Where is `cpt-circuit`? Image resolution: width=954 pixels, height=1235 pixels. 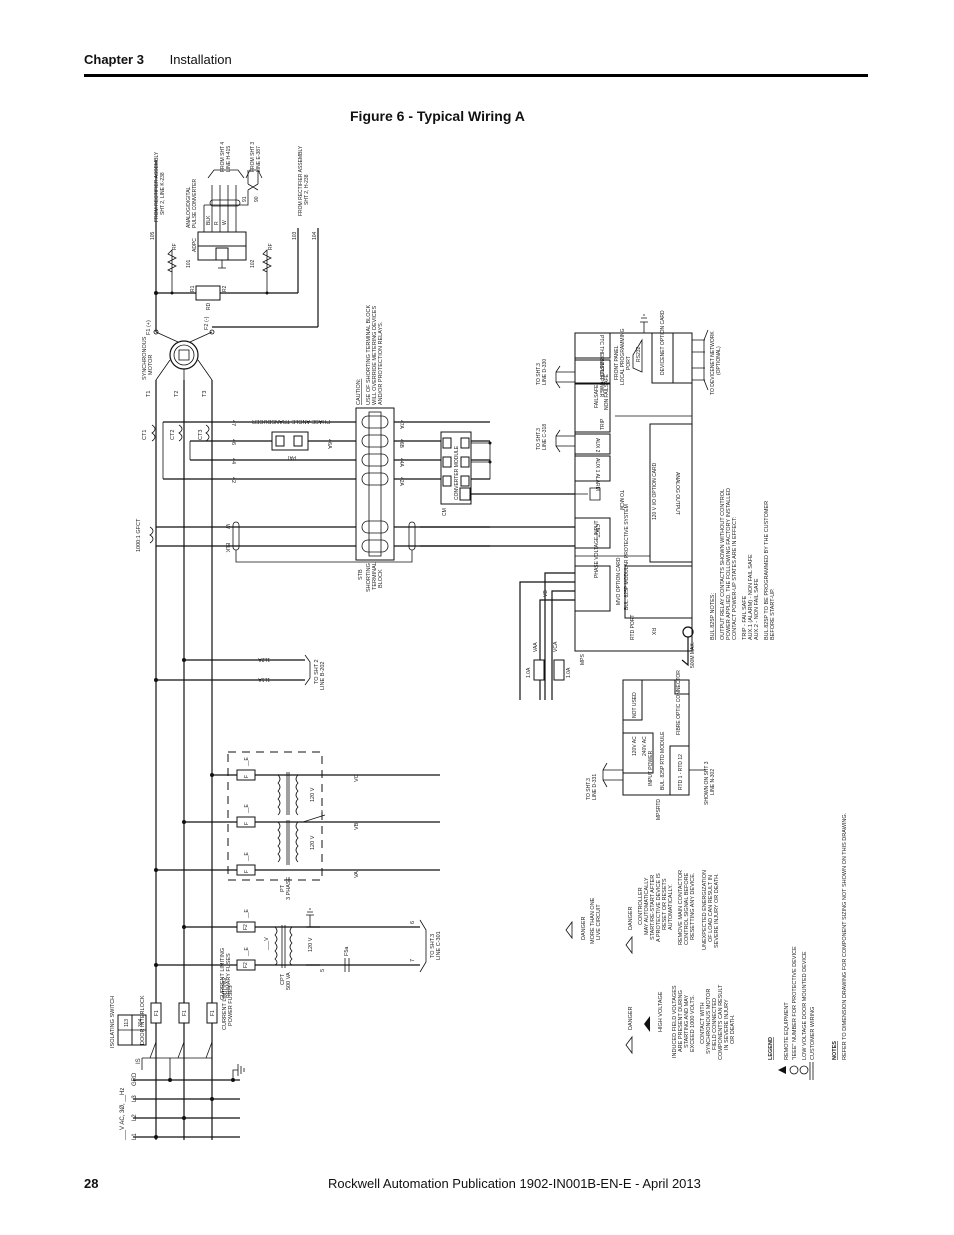 cpt-circuit is located at coordinates (290, 940).